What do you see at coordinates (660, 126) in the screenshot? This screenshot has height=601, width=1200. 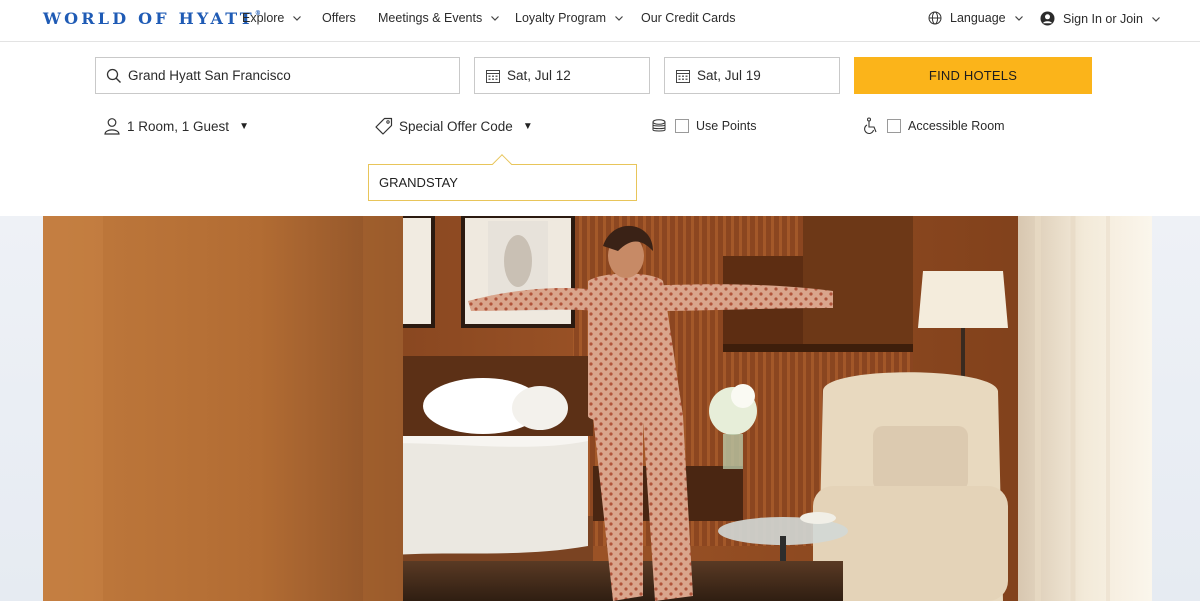 I see `coins-icon` at bounding box center [660, 126].